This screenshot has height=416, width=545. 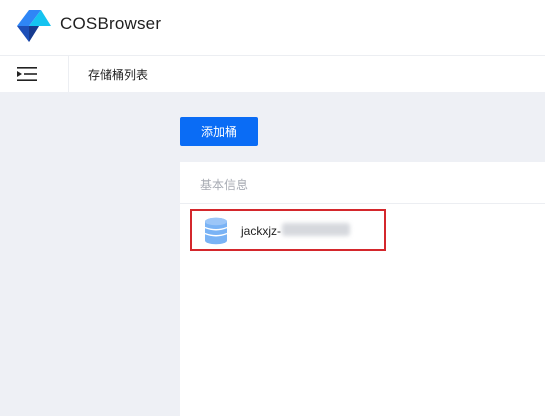 What do you see at coordinates (362, 183) in the screenshot?
I see `panel-header: 基本信息` at bounding box center [362, 183].